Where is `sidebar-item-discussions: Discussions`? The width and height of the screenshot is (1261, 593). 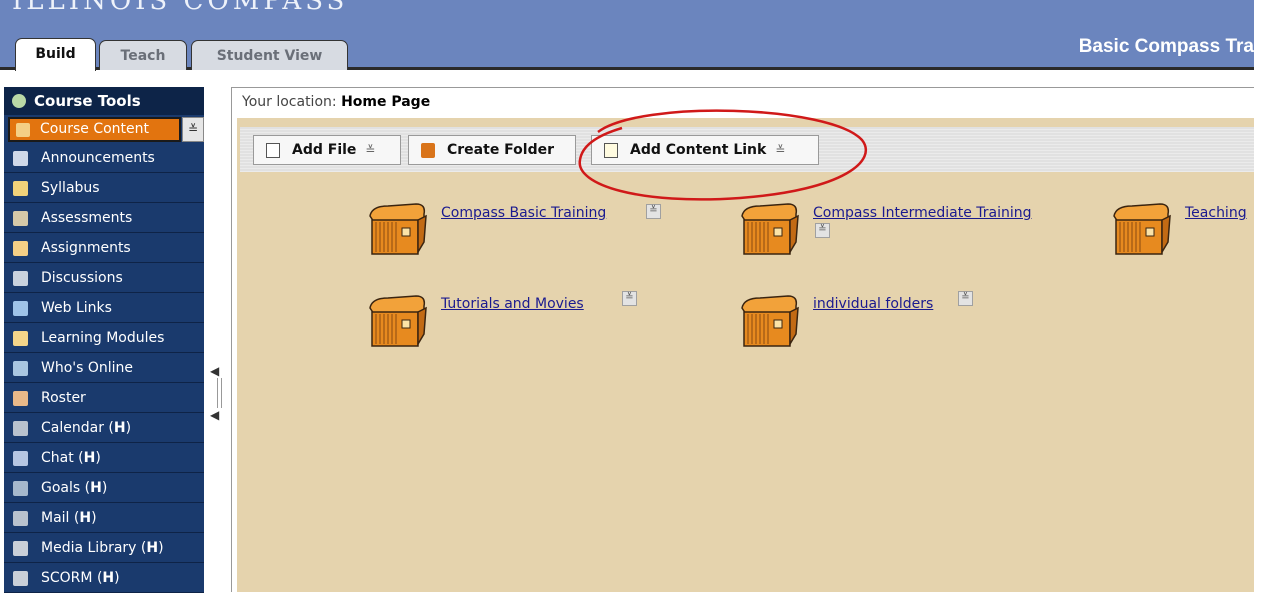 sidebar-item-discussions: Discussions is located at coordinates (104, 278).